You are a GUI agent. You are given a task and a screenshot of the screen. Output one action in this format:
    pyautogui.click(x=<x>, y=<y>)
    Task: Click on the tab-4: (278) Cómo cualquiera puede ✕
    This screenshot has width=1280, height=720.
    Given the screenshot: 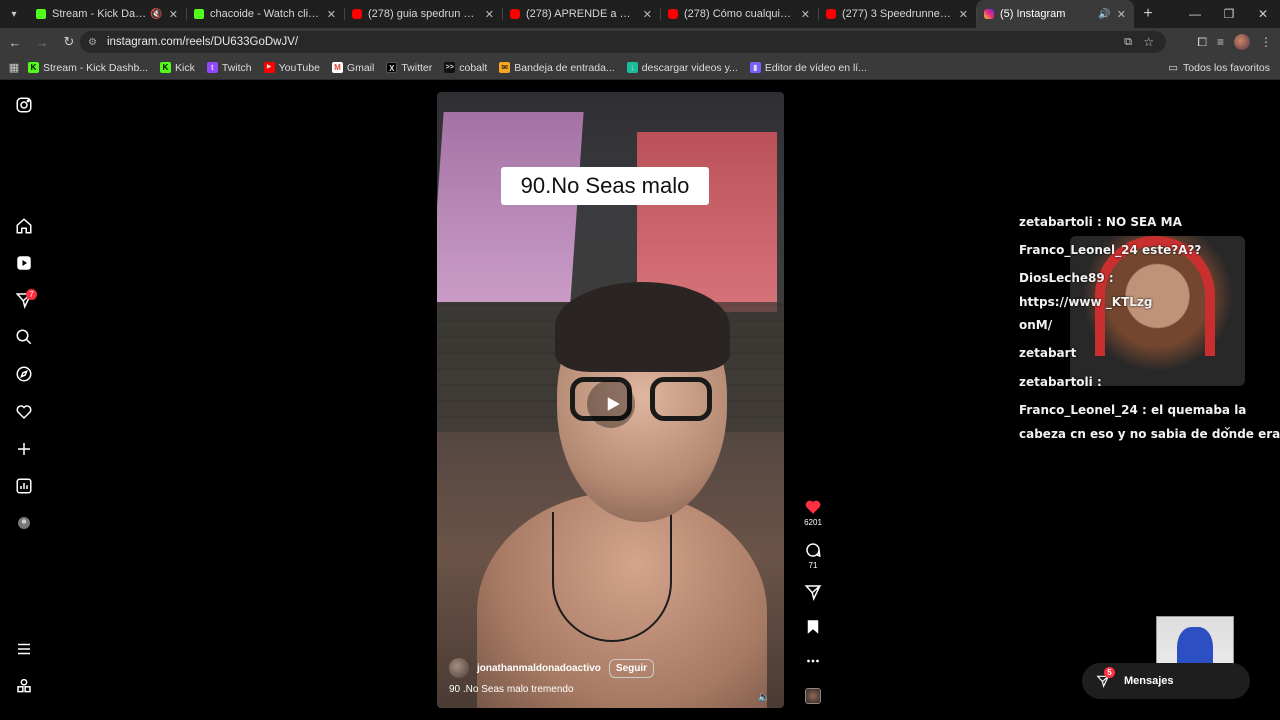 What is the action you would take?
    pyautogui.click(x=739, y=14)
    